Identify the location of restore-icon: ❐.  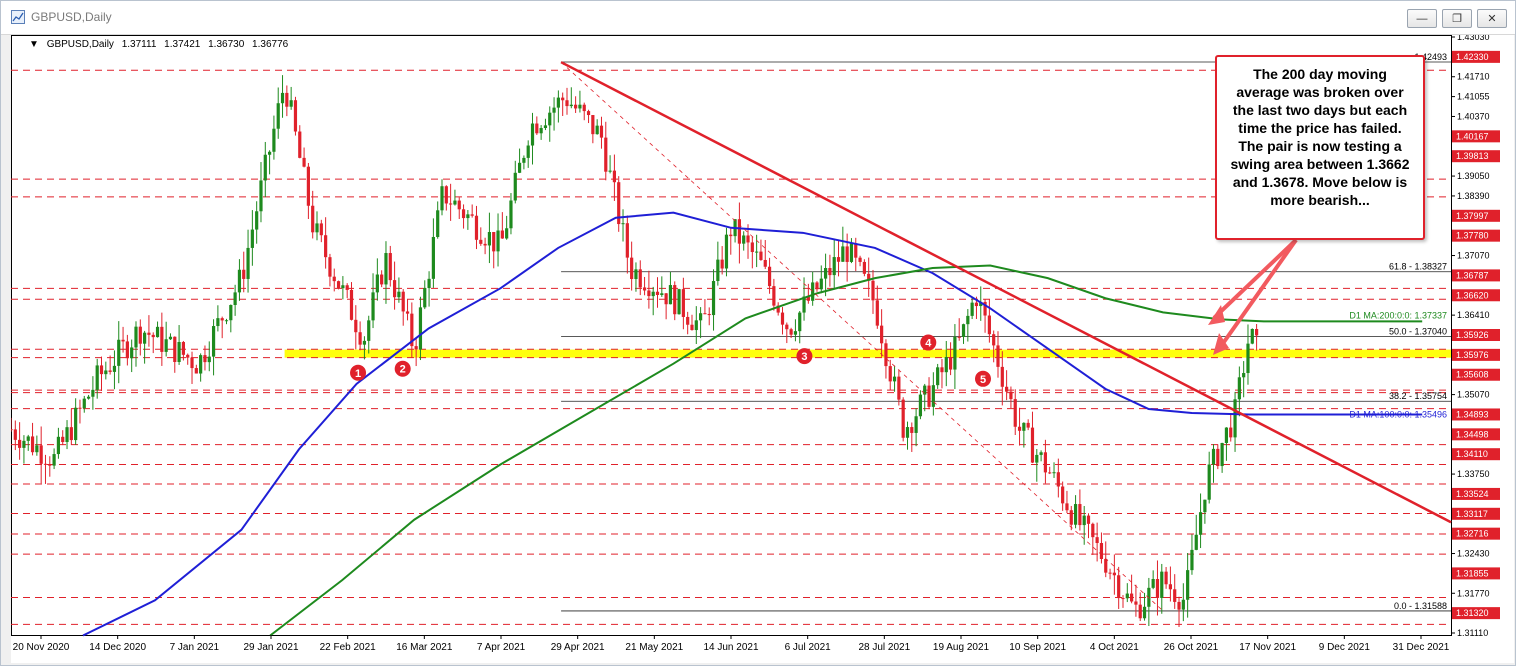
(1457, 19).